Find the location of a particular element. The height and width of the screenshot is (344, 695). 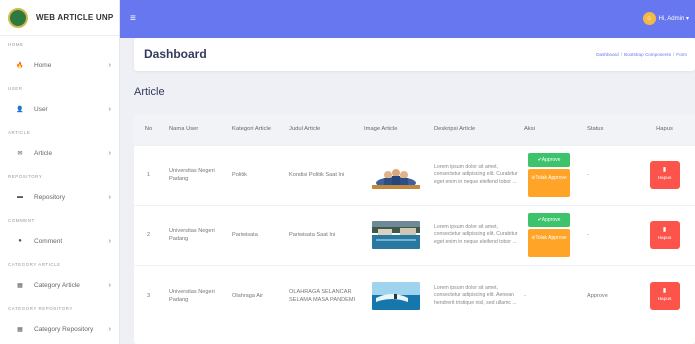

brand-name: WEB ARTICLE UNP is located at coordinates (75, 17).